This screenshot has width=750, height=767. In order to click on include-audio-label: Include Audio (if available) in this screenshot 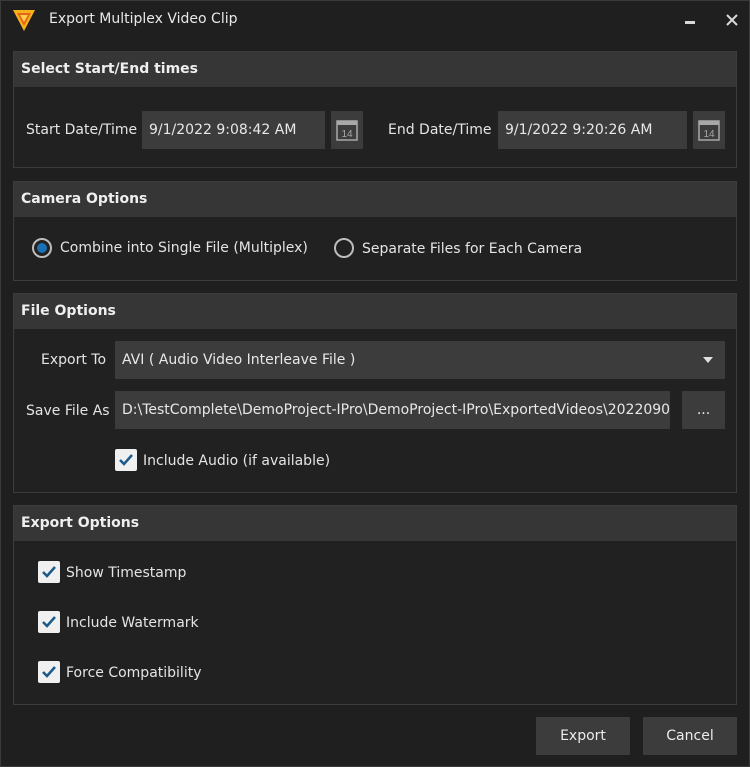, I will do `click(236, 461)`.